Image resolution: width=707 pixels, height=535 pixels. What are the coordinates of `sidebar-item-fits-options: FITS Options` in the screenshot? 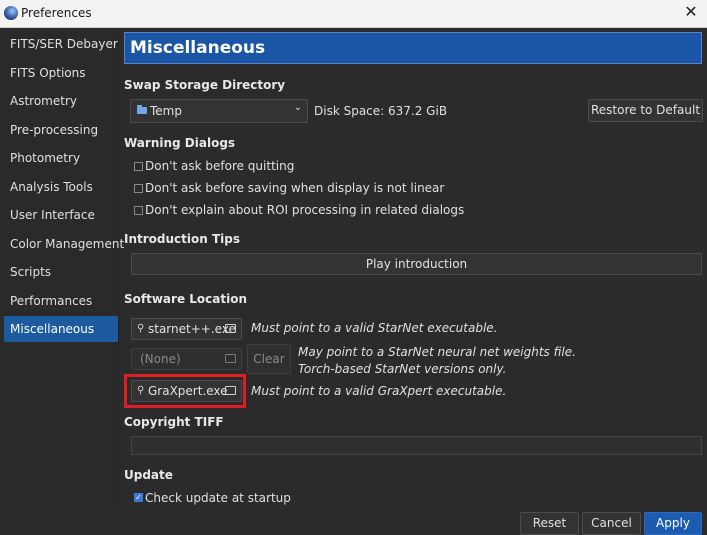 It's located at (61, 73).